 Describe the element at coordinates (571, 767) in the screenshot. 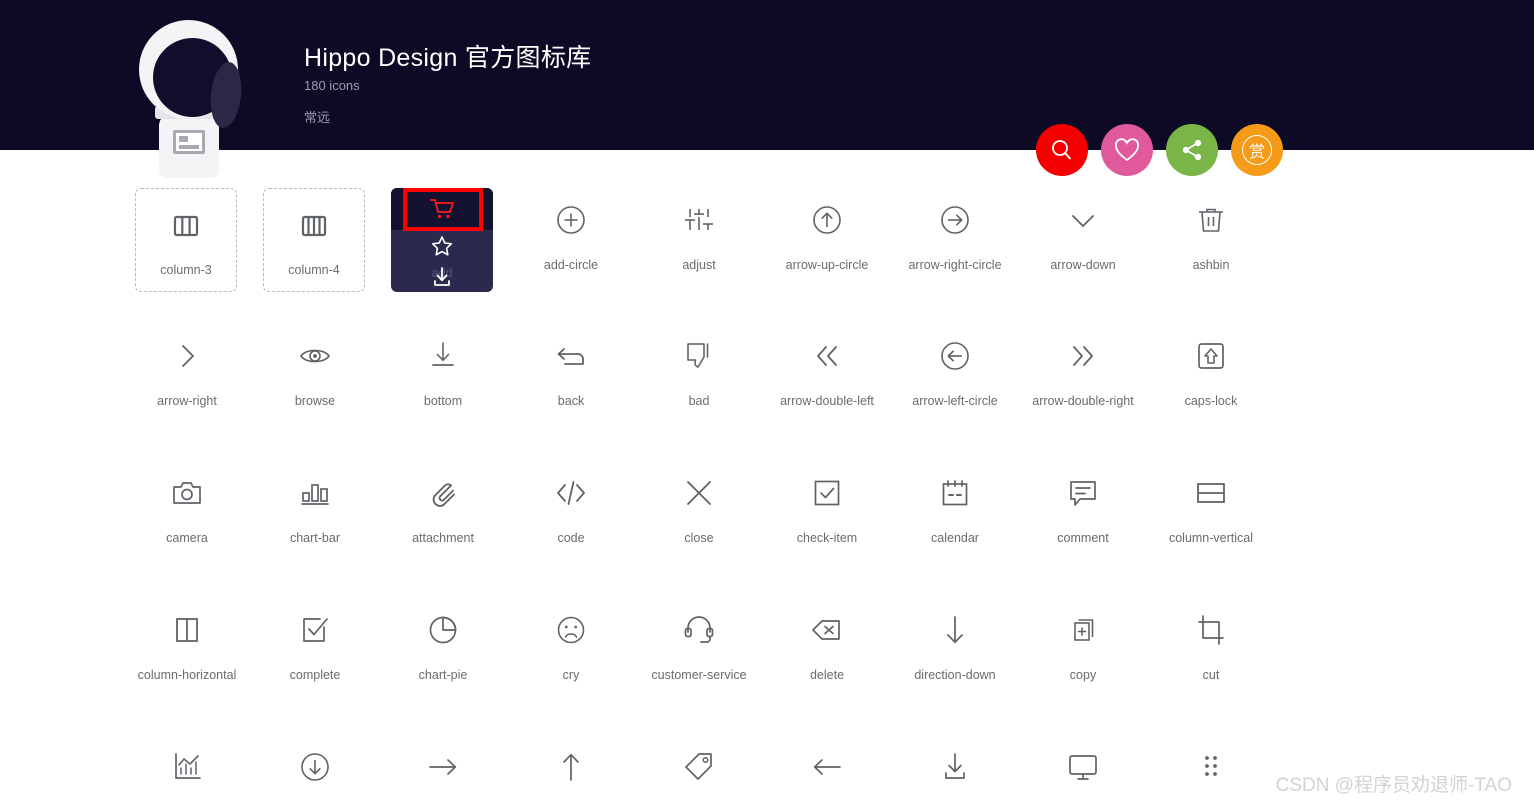

I see `arrow-up-long-icon` at that location.